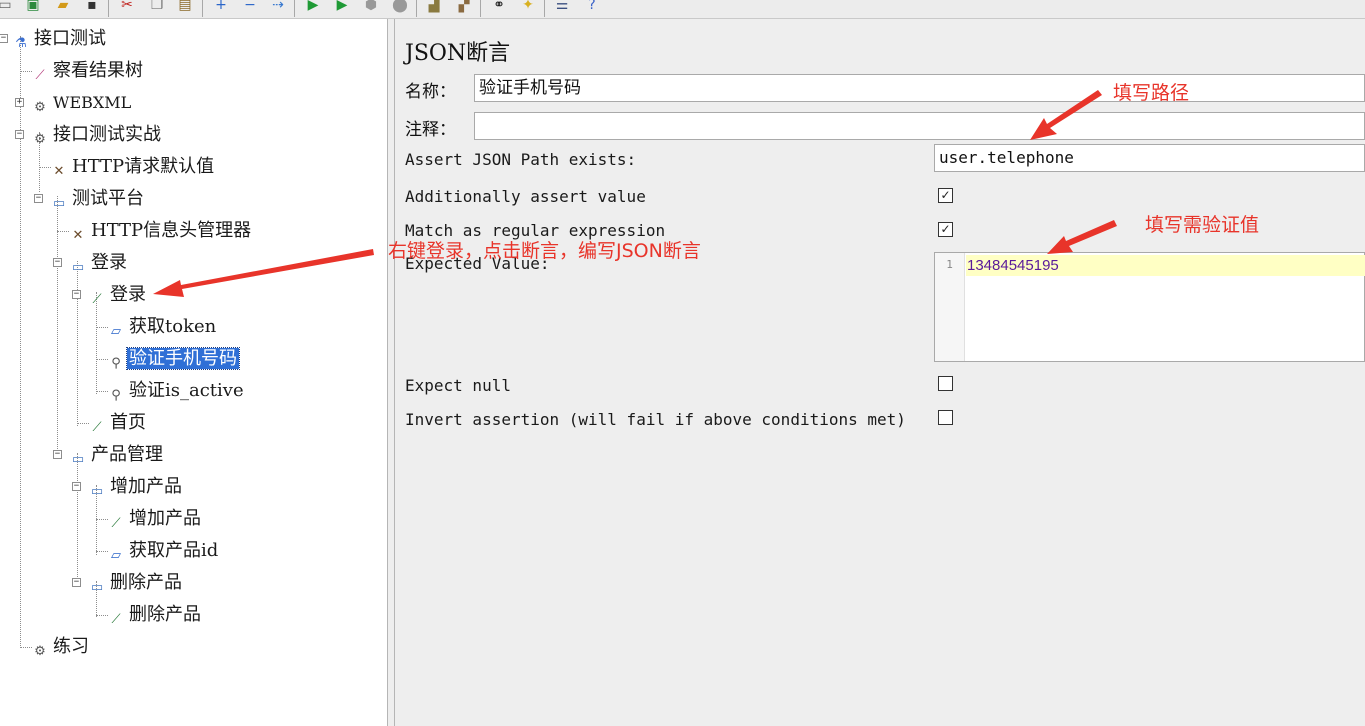 This screenshot has height=726, width=1365. I want to click on tree-node-practice: ⚙ 练习, so click(61, 647).